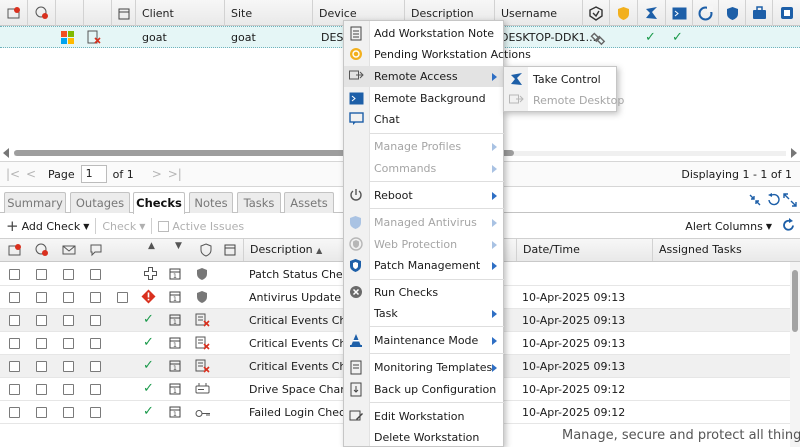 The image size is (800, 447). I want to click on menu-item-patch-management: Patch Management, so click(424, 265).